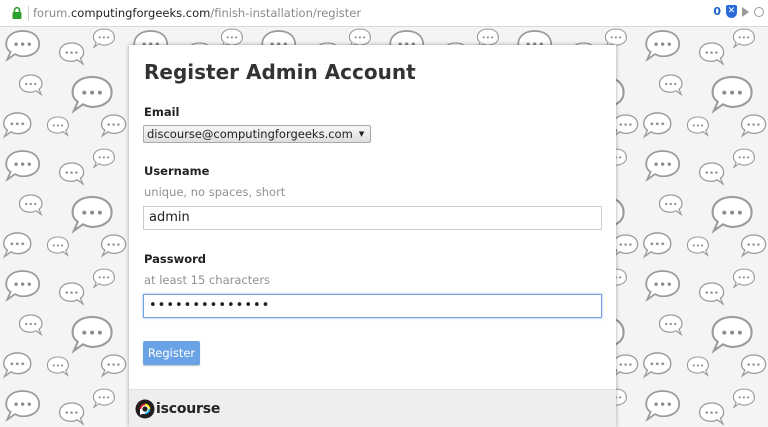 This screenshot has width=768, height=427. I want to click on discourse-logo: iscourse, so click(177, 409).